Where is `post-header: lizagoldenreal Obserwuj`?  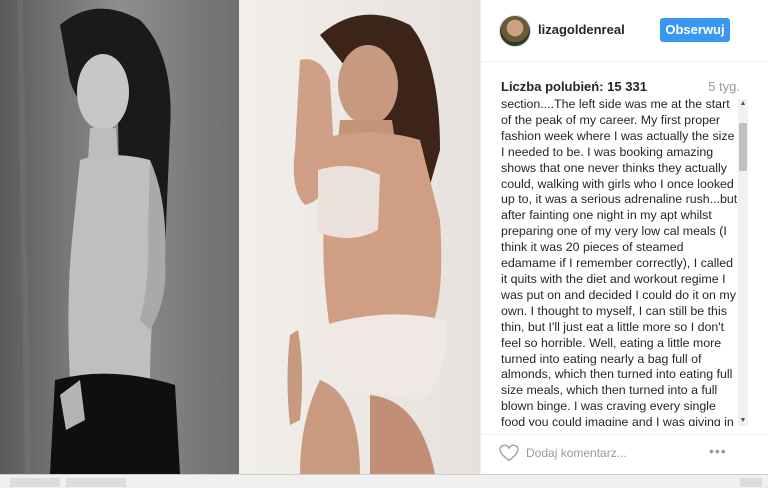
post-header: lizagoldenreal Obserwuj is located at coordinates (624, 31).